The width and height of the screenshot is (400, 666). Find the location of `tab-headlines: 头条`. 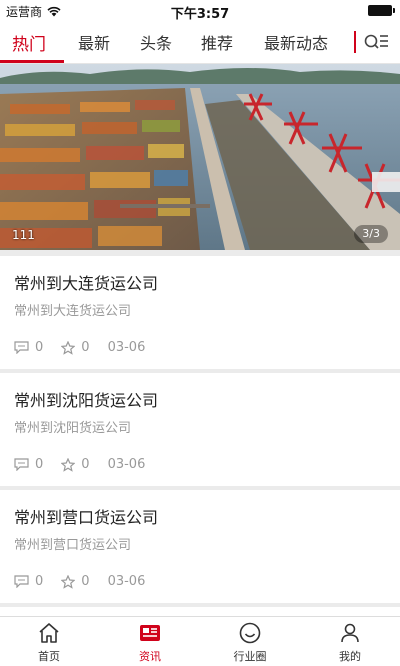

tab-headlines: 头条 is located at coordinates (156, 42).